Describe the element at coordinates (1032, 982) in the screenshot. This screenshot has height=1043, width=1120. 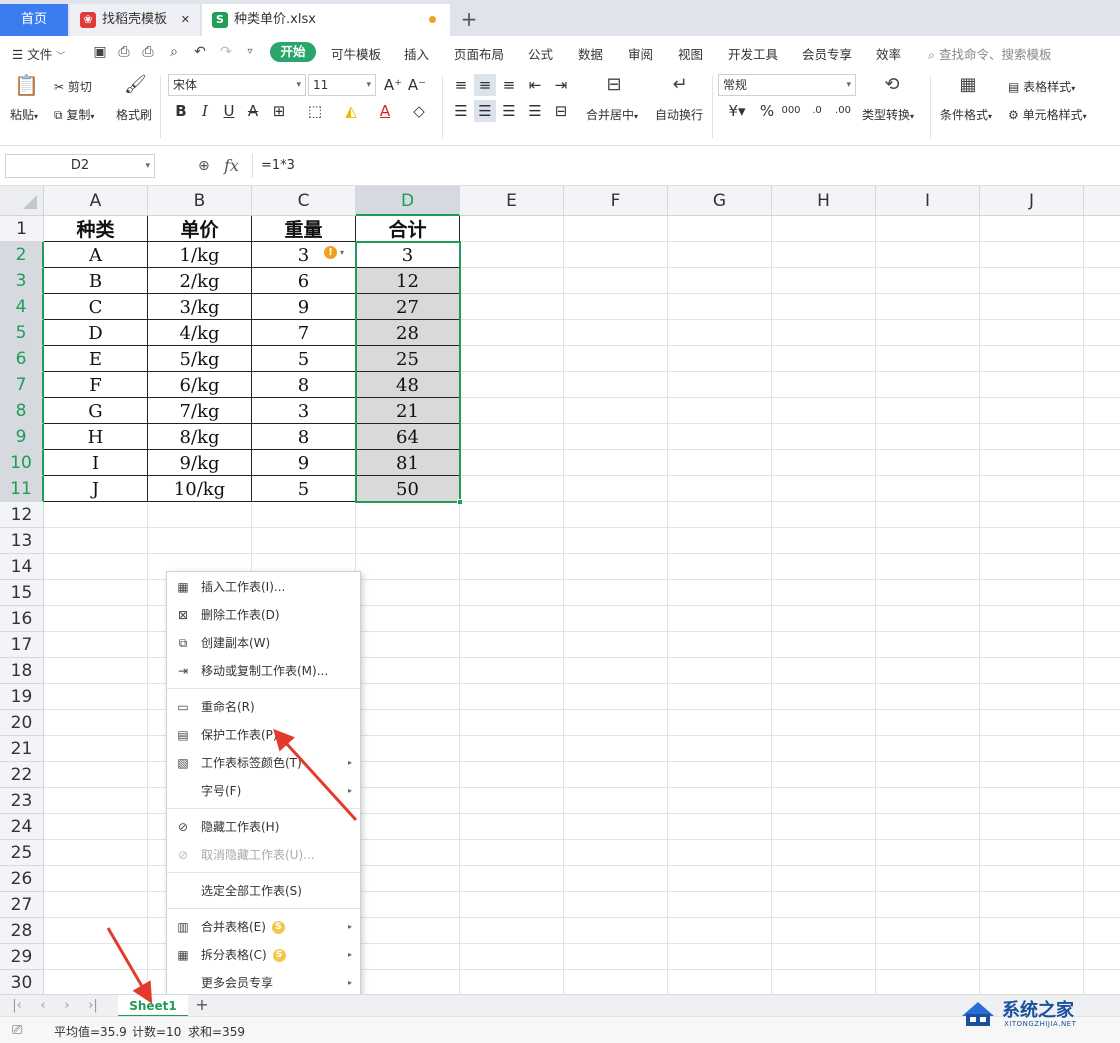
I see `cell-j30` at that location.